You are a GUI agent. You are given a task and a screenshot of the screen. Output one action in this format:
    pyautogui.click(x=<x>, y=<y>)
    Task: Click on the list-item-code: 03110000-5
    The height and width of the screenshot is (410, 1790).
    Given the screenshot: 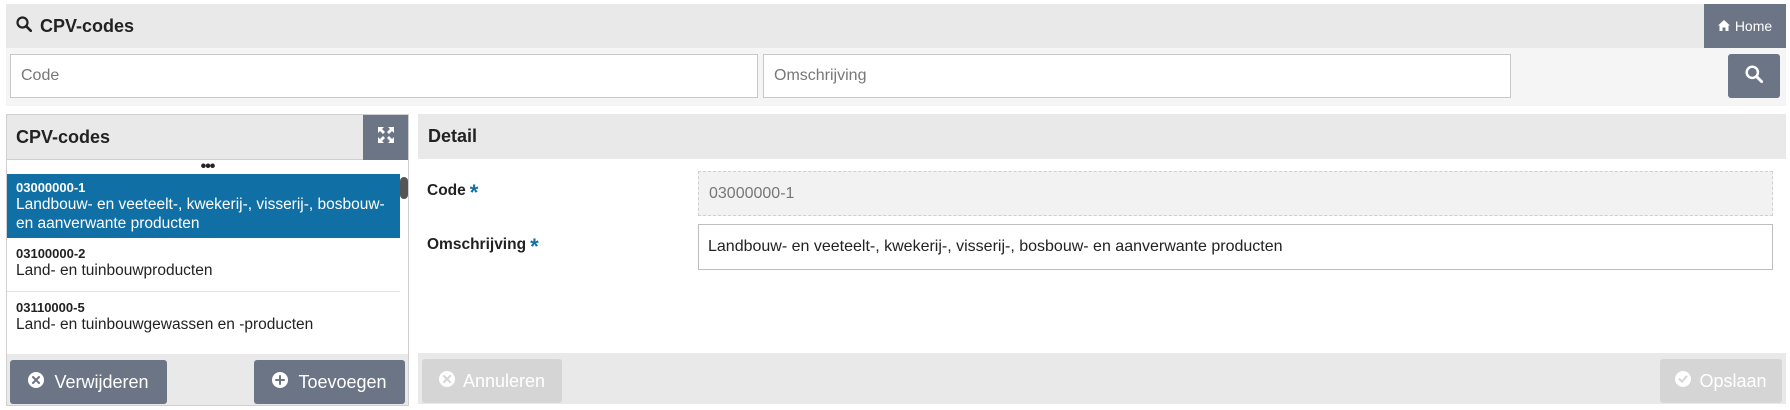 What is the action you would take?
    pyautogui.click(x=50, y=307)
    